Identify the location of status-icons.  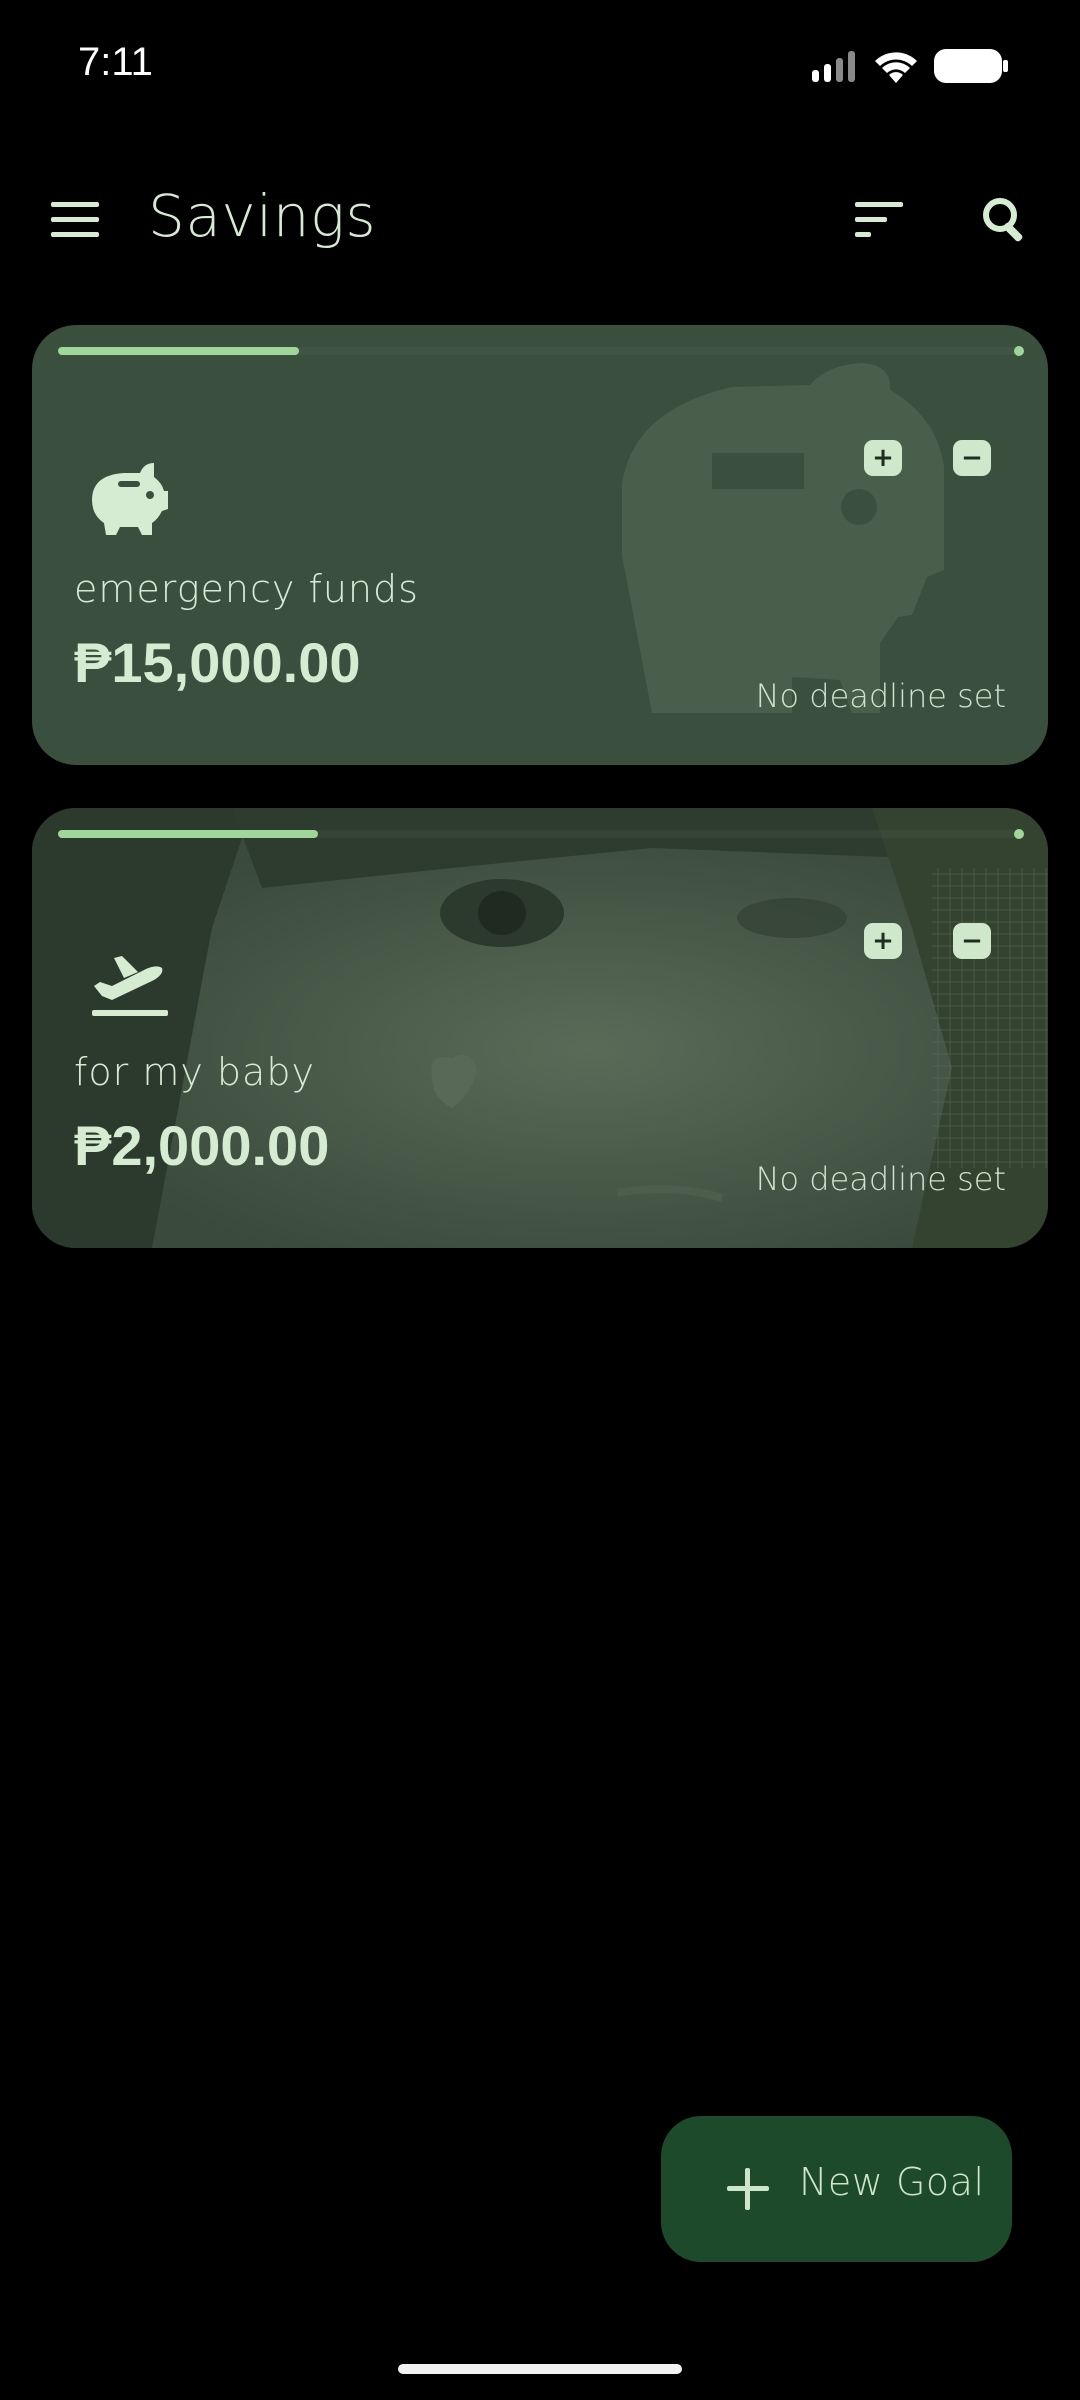
(910, 66).